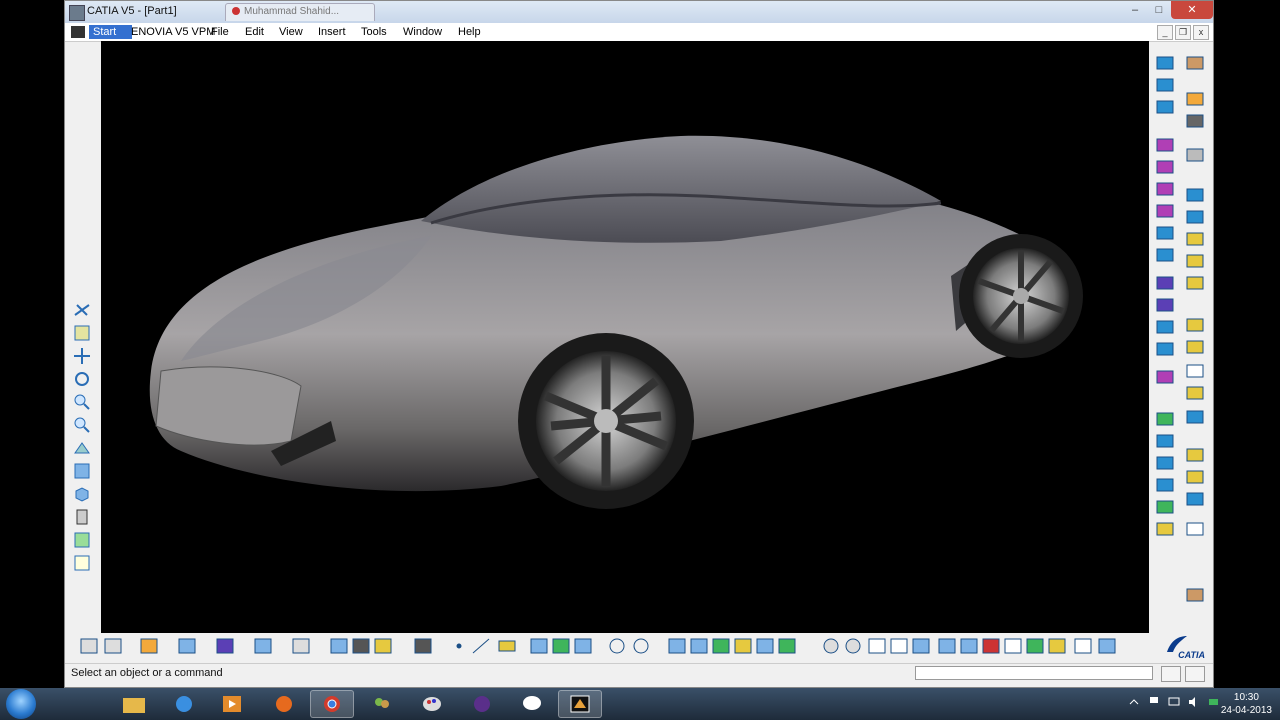 Image resolution: width=1280 pixels, height=720 pixels. I want to click on catia-compass-icon, so click(78, 32).